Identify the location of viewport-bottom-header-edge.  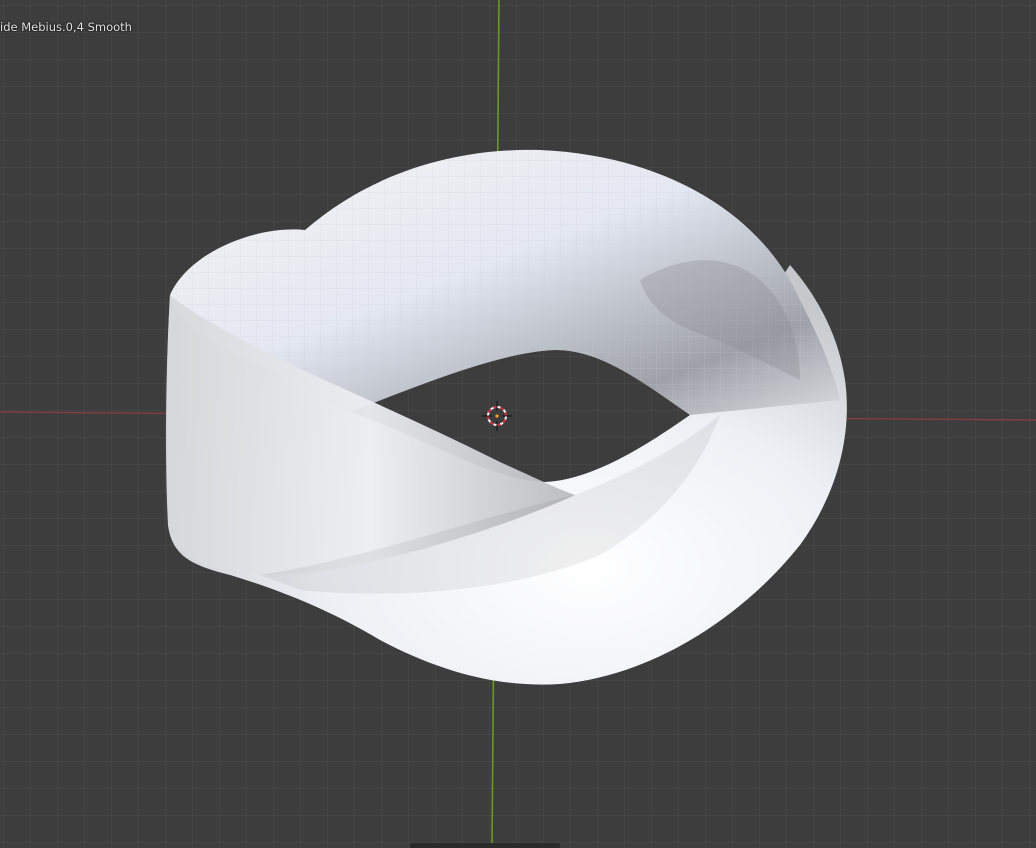
(485, 845).